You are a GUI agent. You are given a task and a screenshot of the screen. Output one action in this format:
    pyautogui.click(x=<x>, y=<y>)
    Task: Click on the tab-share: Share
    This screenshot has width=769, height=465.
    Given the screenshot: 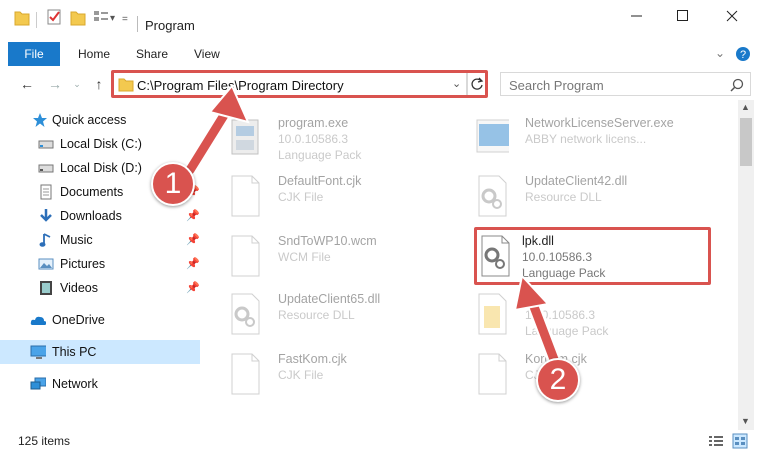 What is the action you would take?
    pyautogui.click(x=152, y=54)
    